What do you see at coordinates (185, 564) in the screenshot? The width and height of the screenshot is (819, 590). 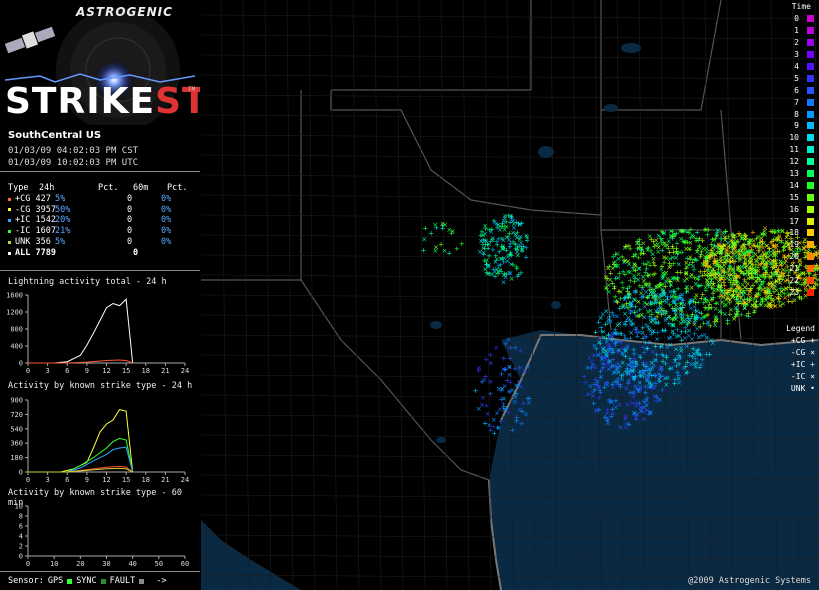 I see `x-tick-label: 60` at bounding box center [185, 564].